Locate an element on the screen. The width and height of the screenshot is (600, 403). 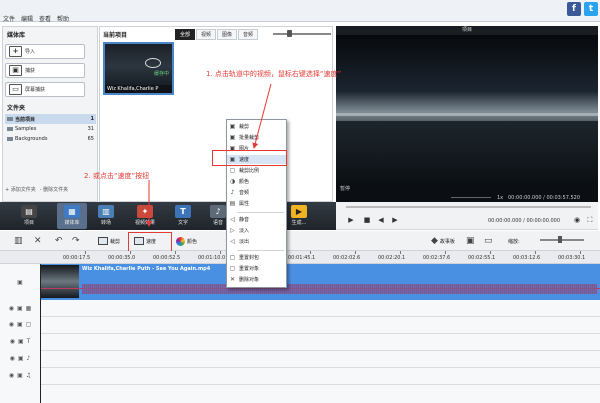
context-menu-item: ▢ 重置对象 is located at coordinates (256, 268).